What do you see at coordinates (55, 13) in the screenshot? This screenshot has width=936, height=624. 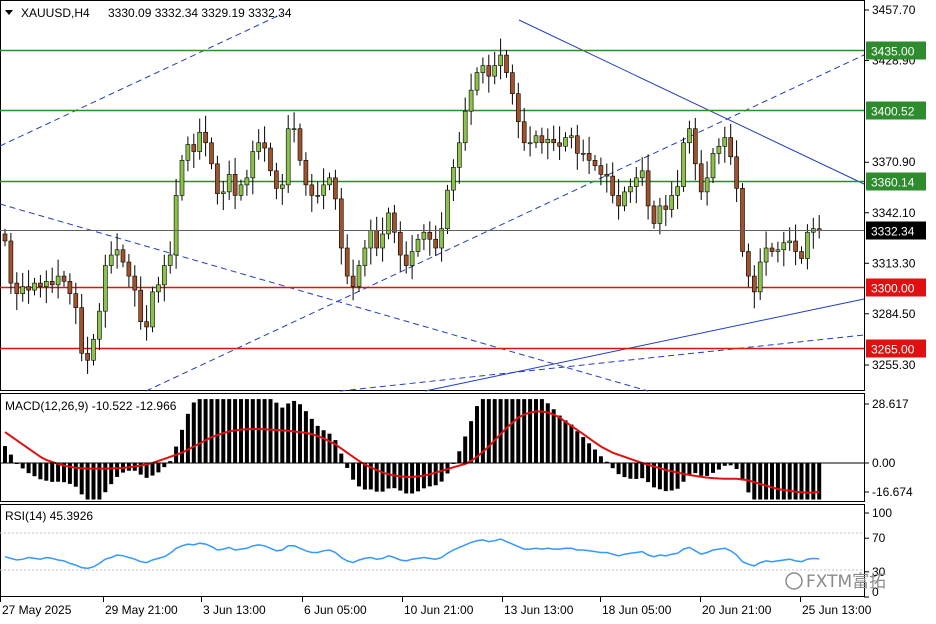 I see `symbol-label: XAUUSD,H4` at bounding box center [55, 13].